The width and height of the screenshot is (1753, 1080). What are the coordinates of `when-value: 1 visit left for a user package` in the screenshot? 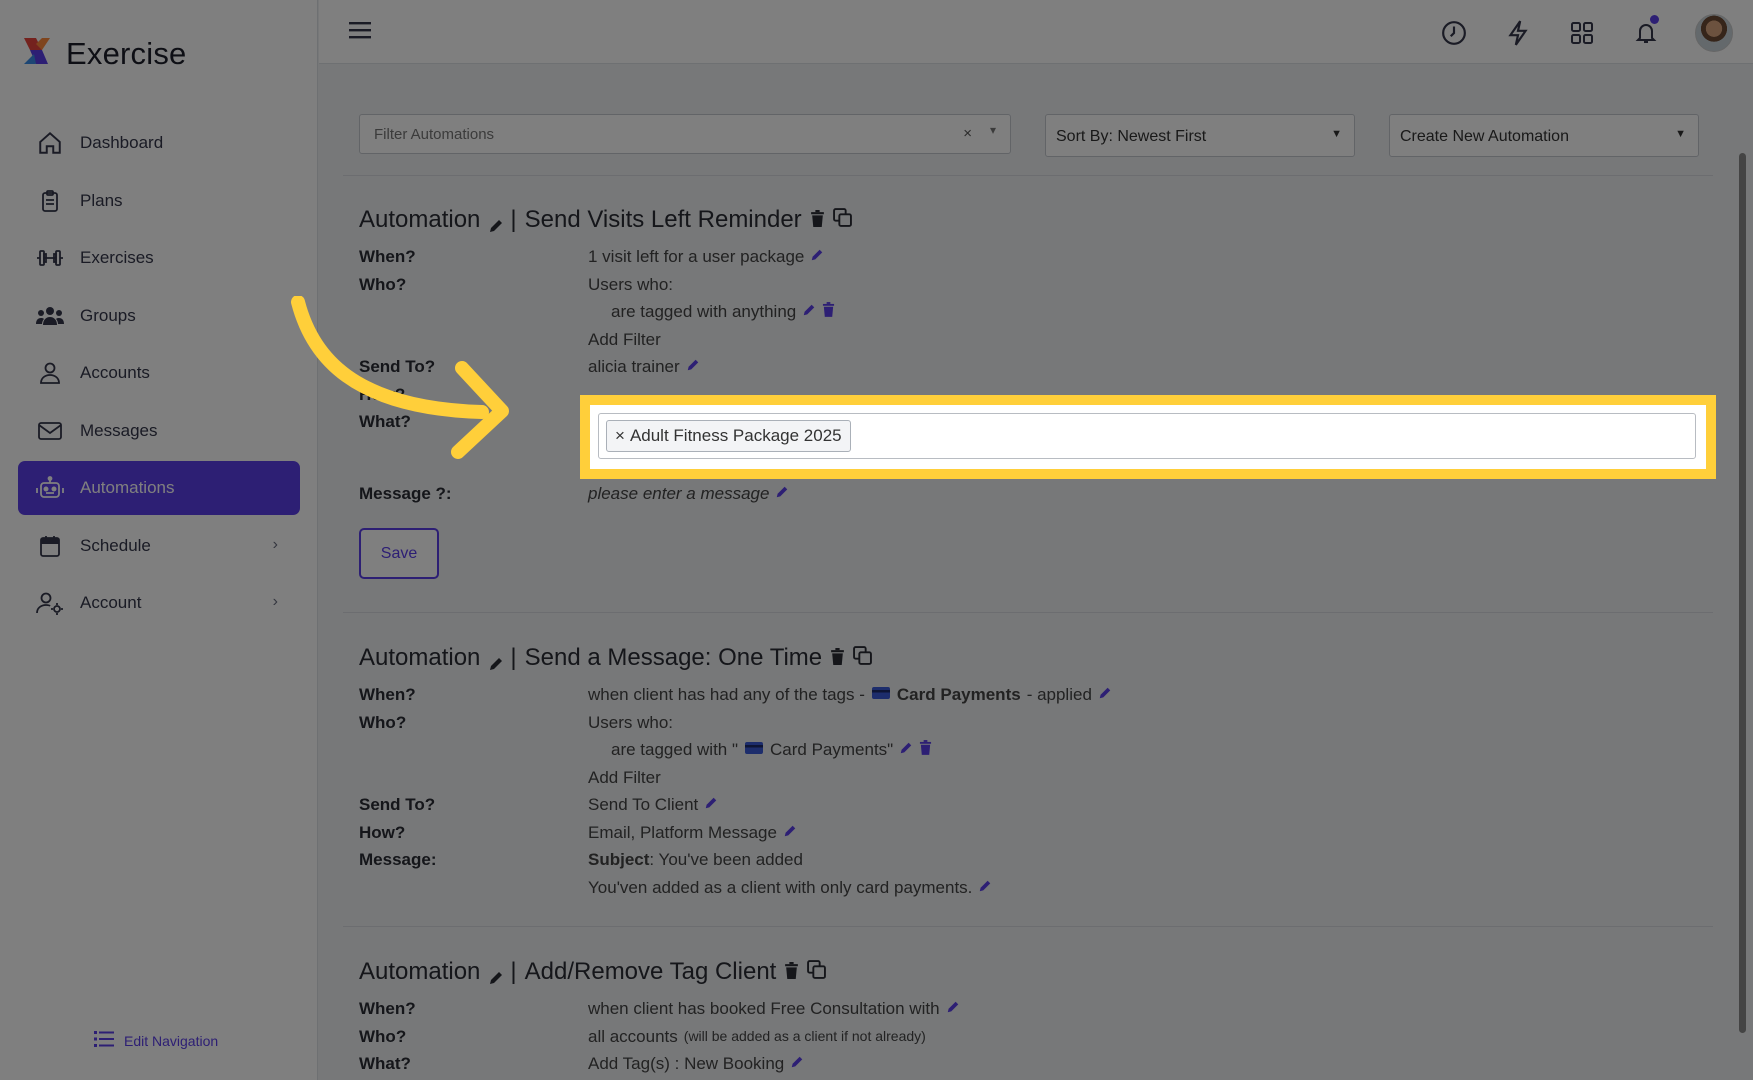 It's located at (696, 256).